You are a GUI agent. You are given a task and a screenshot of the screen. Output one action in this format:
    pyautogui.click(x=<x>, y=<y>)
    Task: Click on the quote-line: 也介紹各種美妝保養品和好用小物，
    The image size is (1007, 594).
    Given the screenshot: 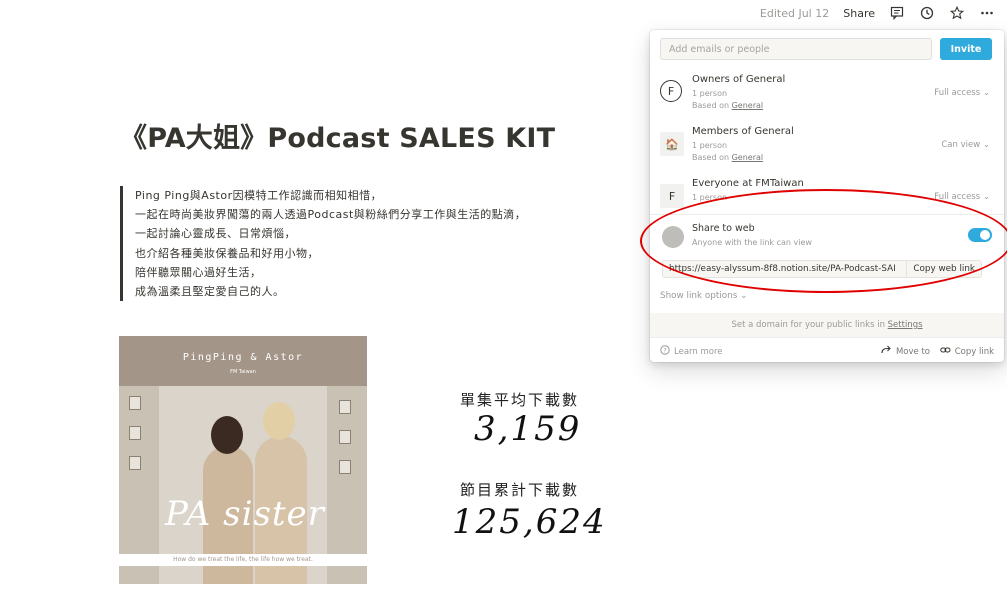 What is the action you would take?
    pyautogui.click(x=227, y=253)
    